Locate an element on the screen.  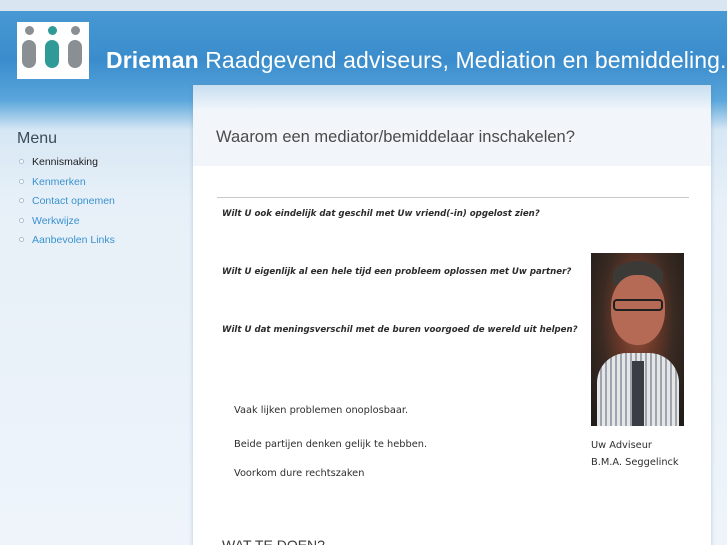
photo-caption-name: B.M.A. Seggelinck is located at coordinates (635, 462).